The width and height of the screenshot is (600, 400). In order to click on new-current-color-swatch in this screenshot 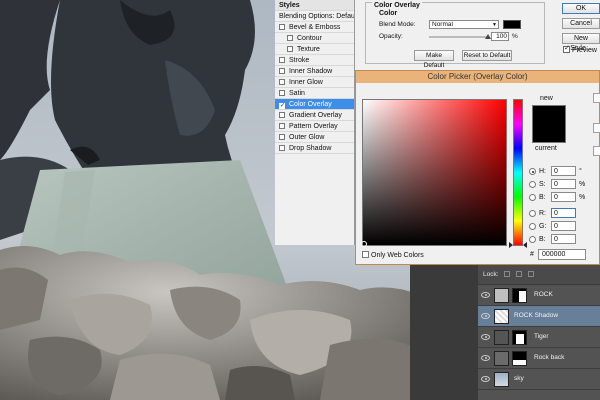, I will do `click(549, 124)`.